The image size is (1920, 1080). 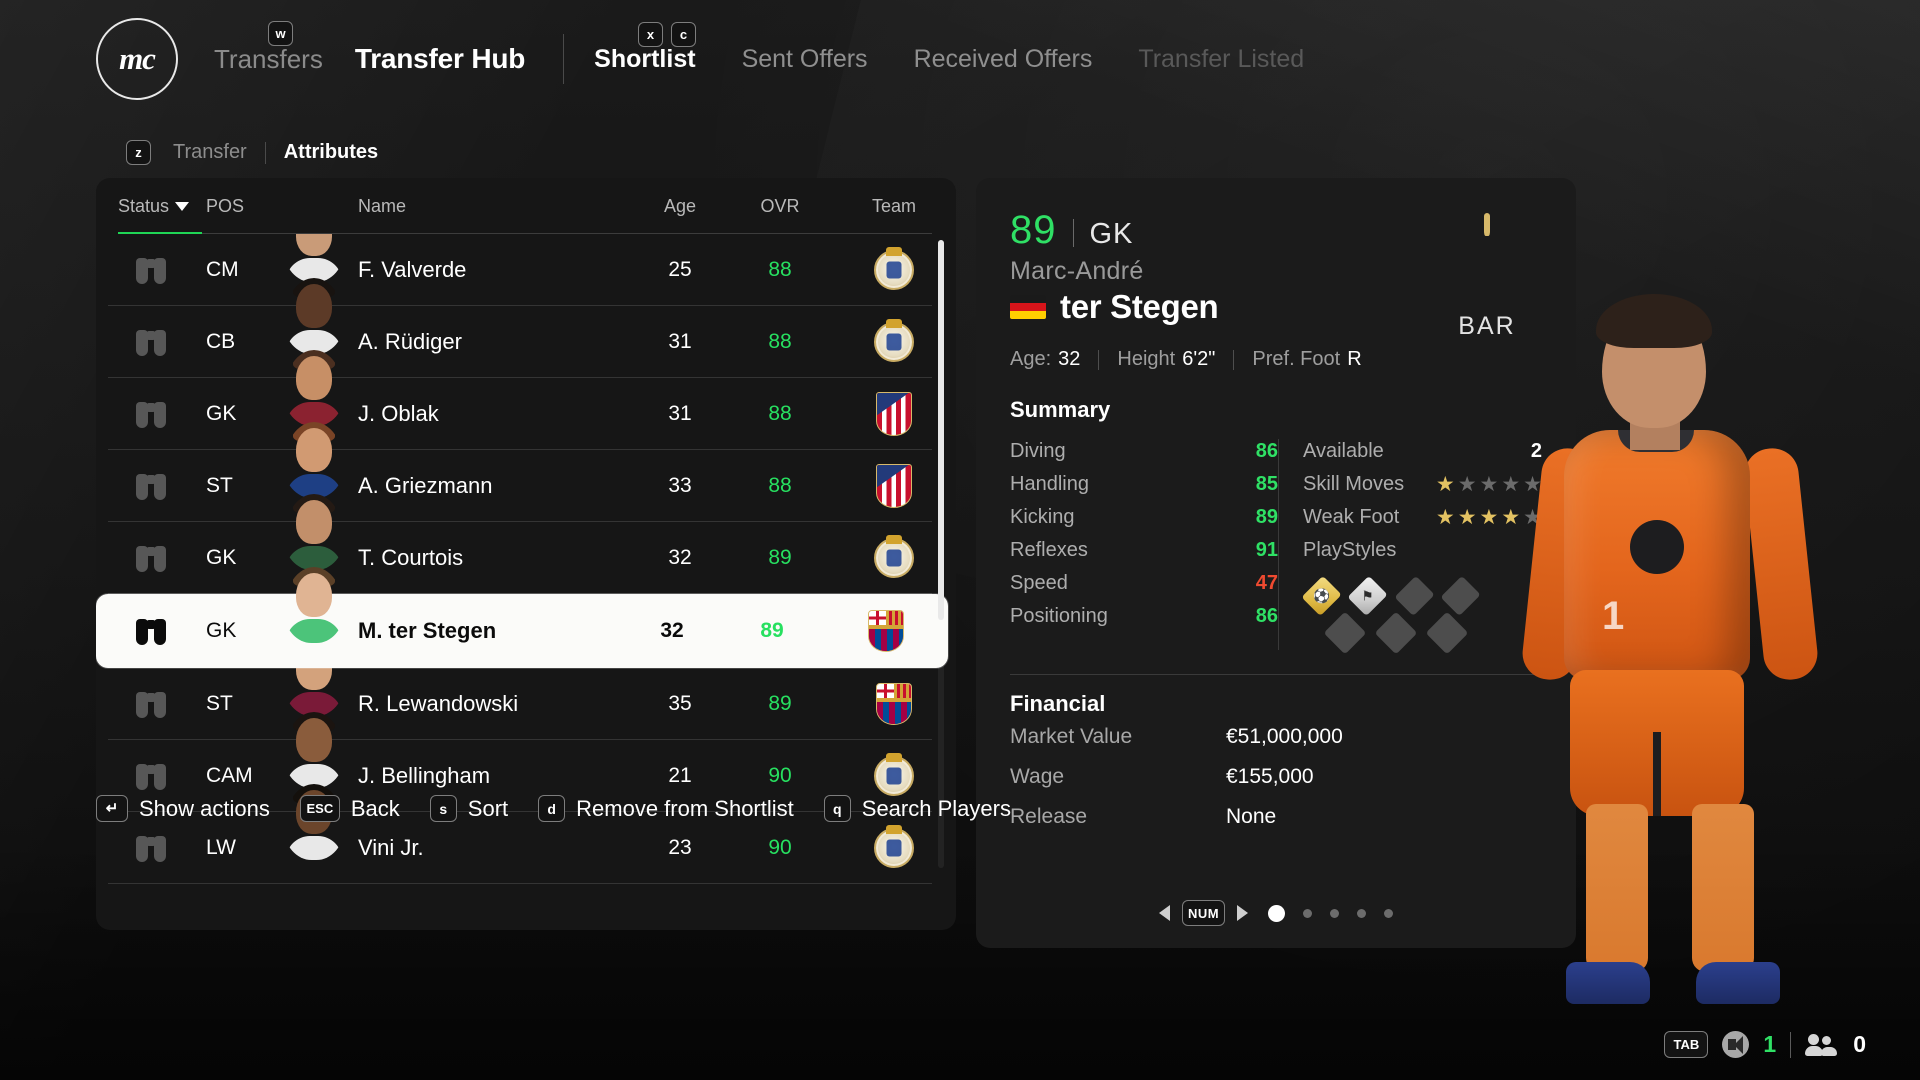 I want to click on key-d: d, so click(x=552, y=808).